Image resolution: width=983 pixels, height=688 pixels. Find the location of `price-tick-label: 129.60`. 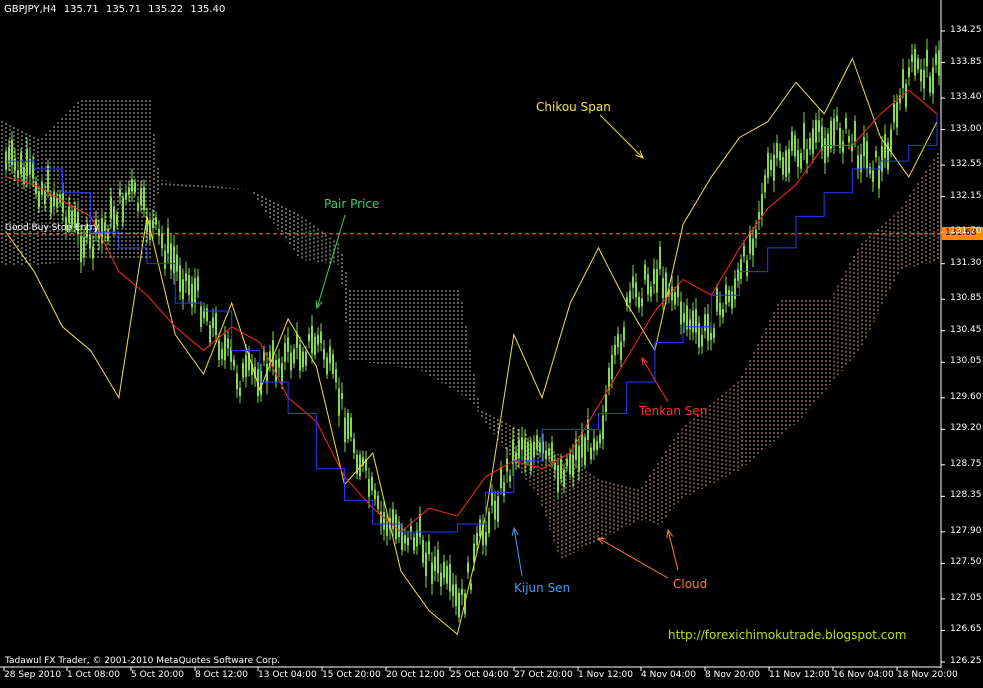

price-tick-label: 129.60 is located at coordinates (966, 396).